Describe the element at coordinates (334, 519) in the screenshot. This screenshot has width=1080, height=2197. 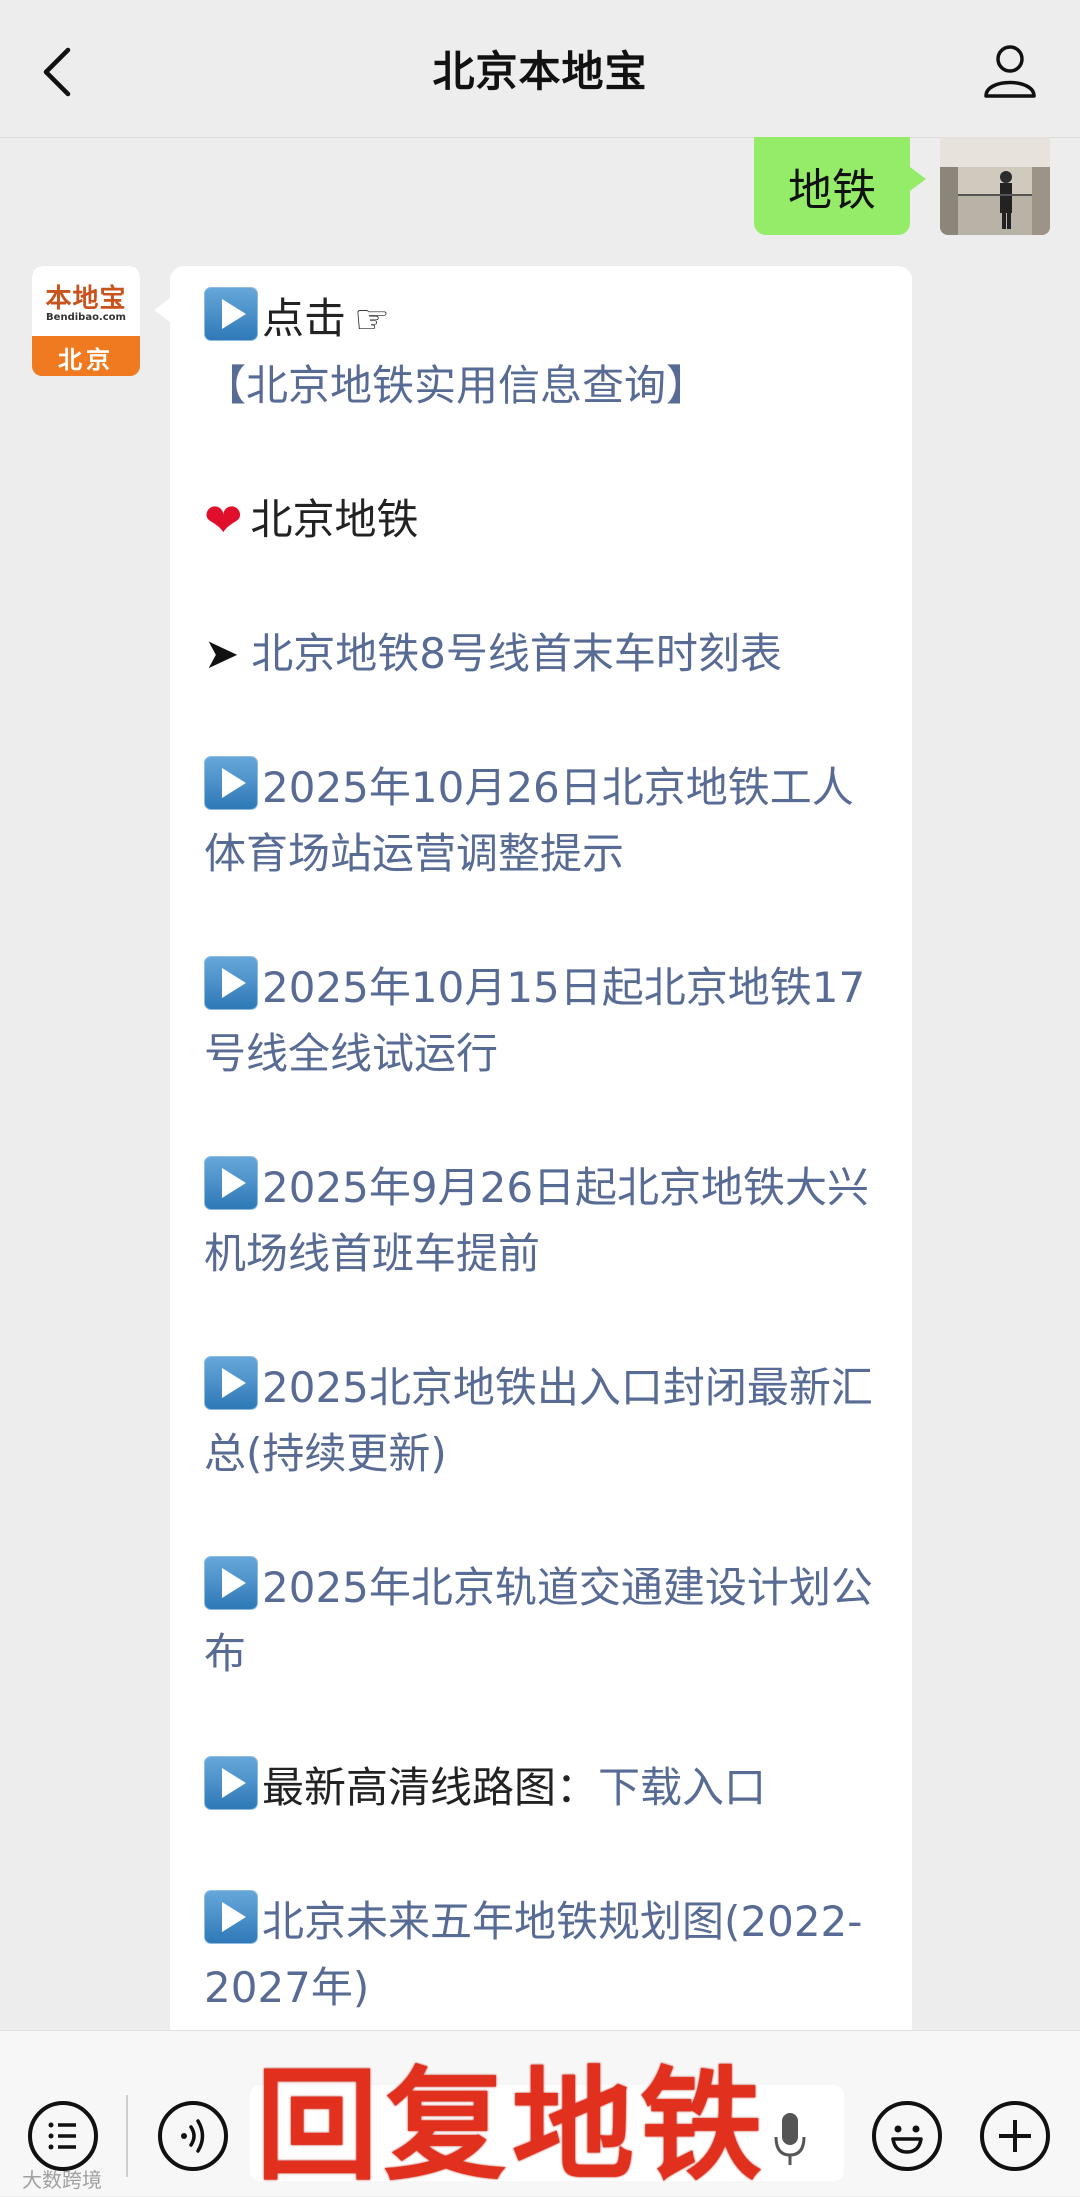
I see `section-title-text: 北京地铁` at that location.